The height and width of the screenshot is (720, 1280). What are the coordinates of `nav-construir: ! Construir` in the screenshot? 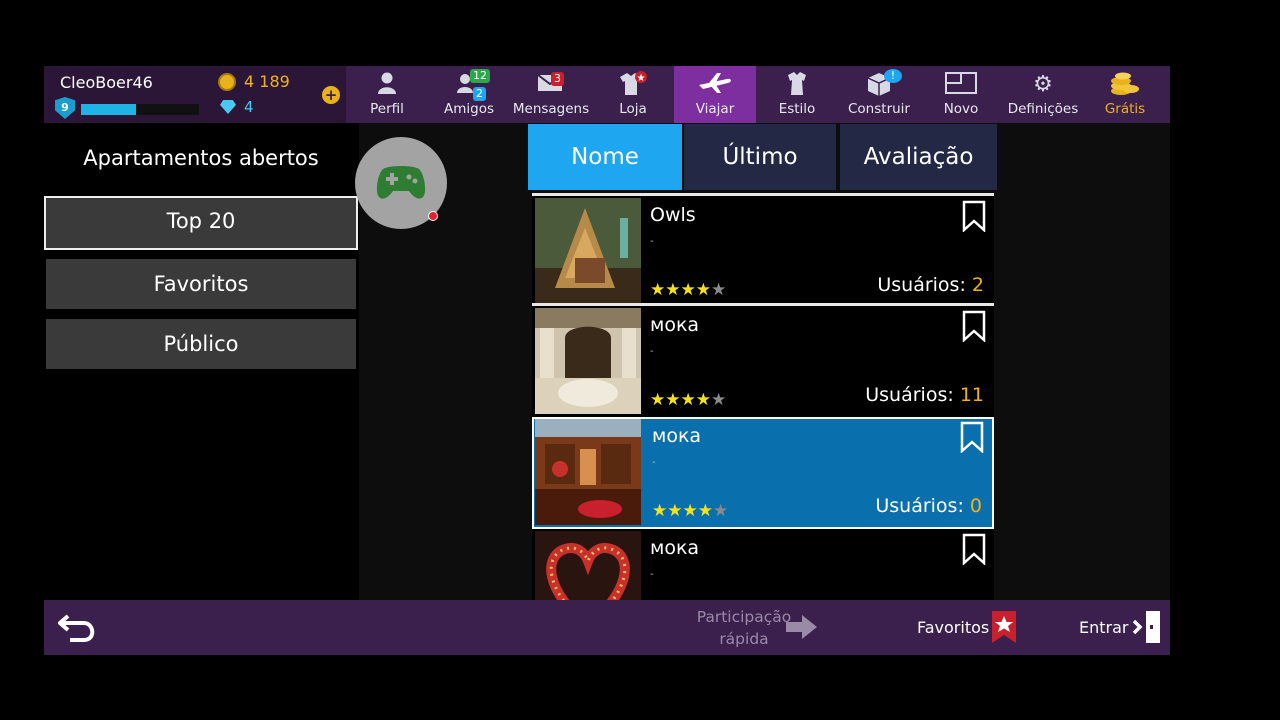 It's located at (879, 94).